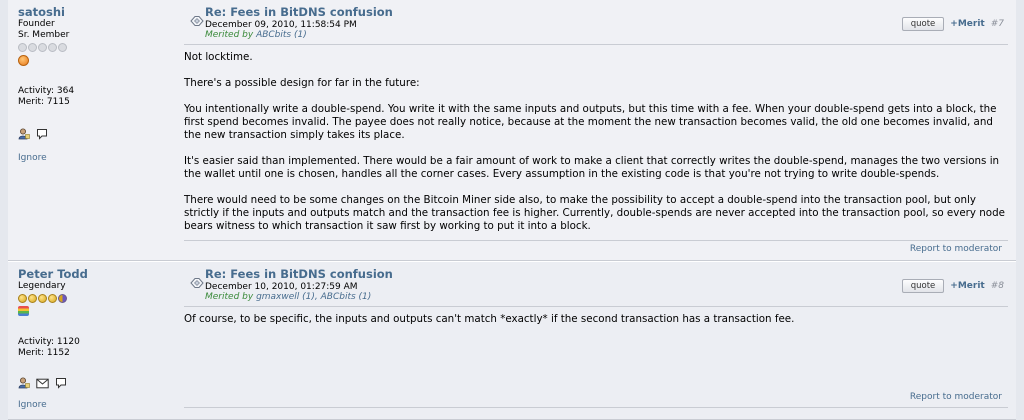 The height and width of the screenshot is (420, 1024). What do you see at coordinates (46, 91) in the screenshot?
I see `activity-stat: Activity: 364` at bounding box center [46, 91].